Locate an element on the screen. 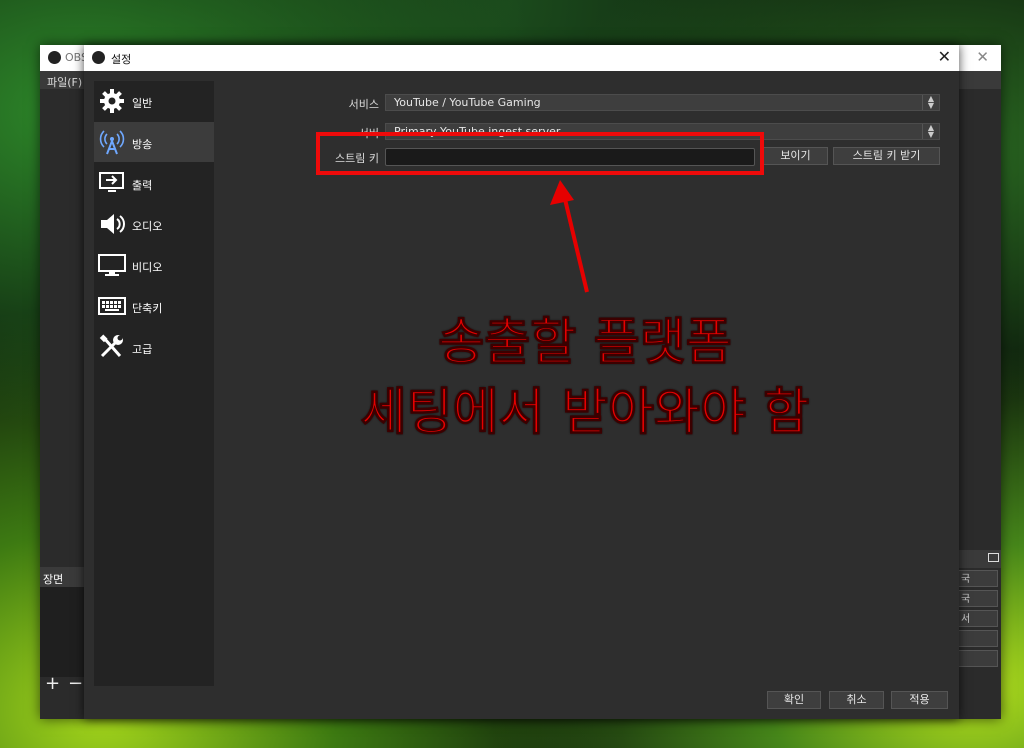 The width and height of the screenshot is (1024, 748). sidebar-item-output: 출력 is located at coordinates (154, 183).